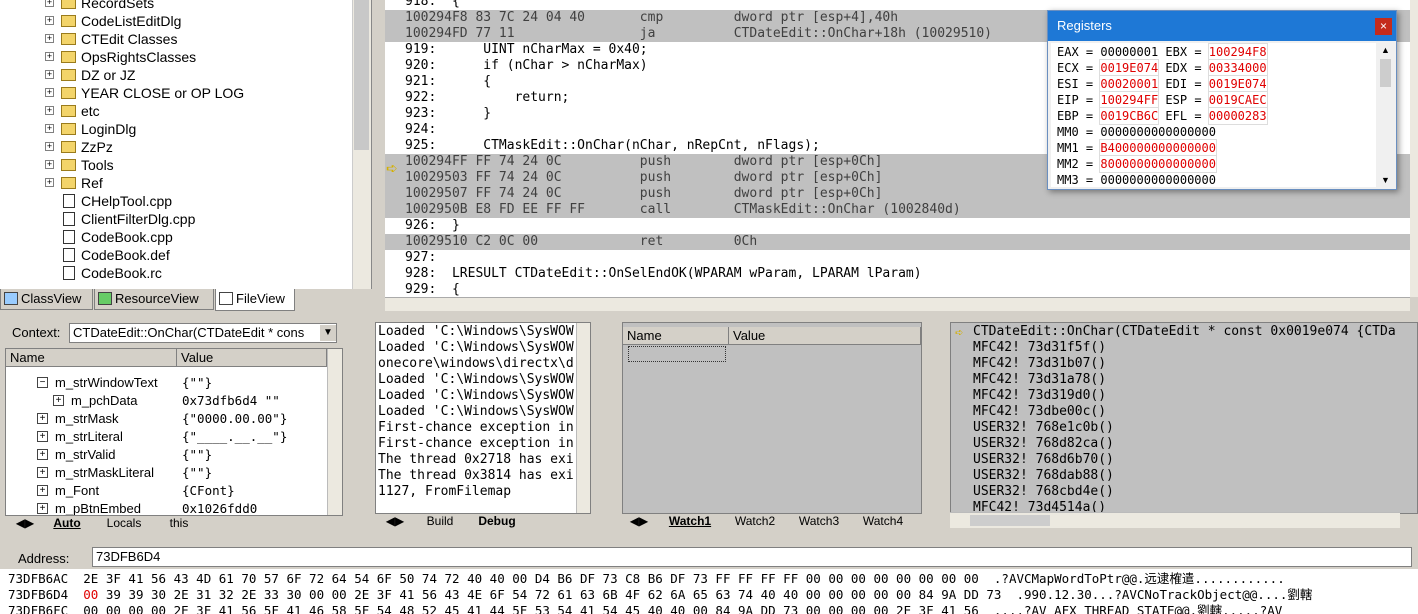 The image size is (1418, 614). I want to click on tree-item: CodeBook.cpp, so click(176, 237).